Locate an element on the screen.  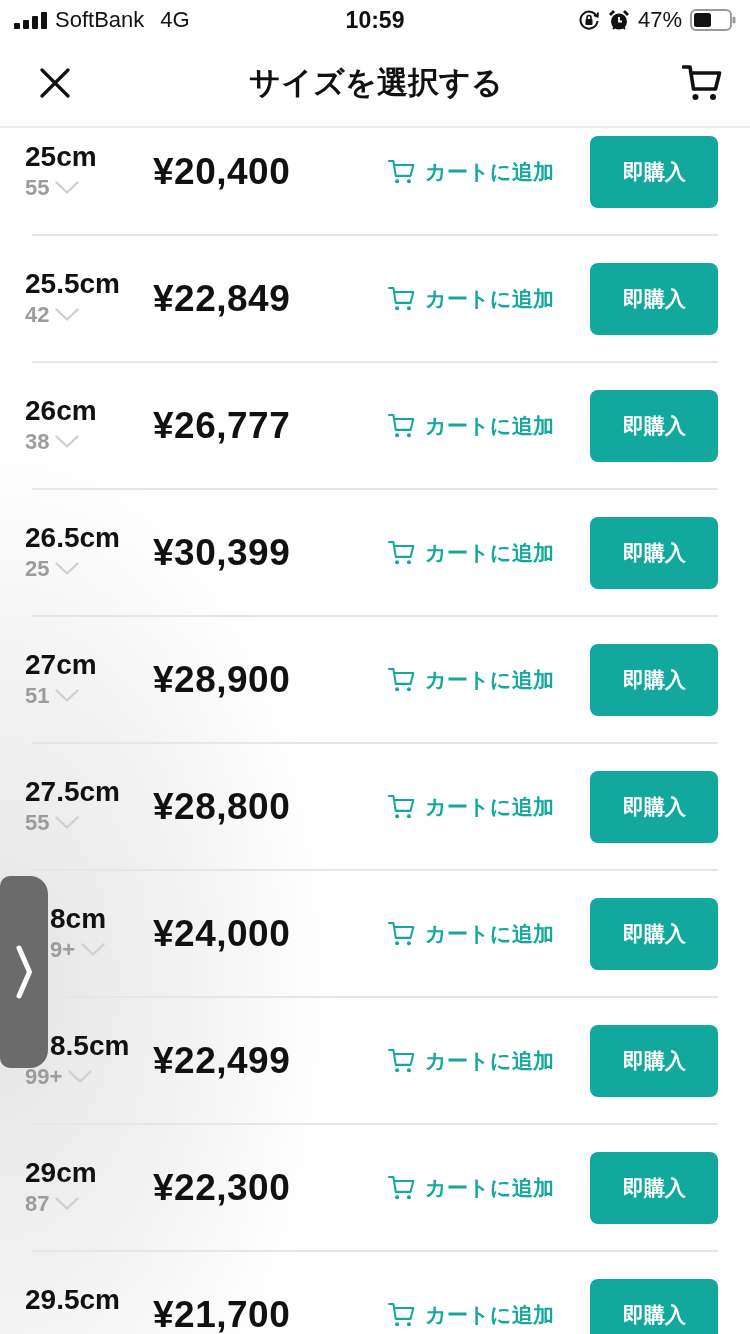
battery-icon is located at coordinates (713, 20).